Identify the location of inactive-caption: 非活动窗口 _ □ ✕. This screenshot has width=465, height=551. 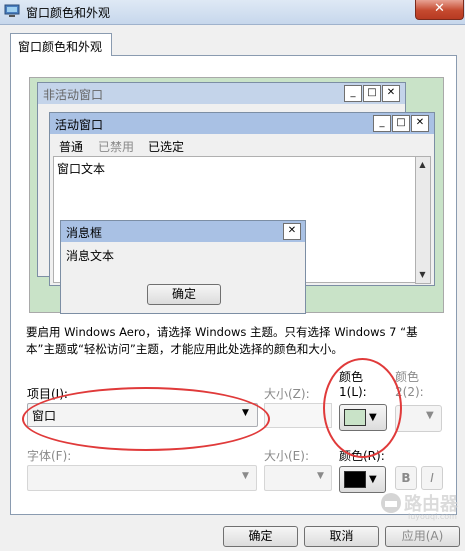
(221, 93).